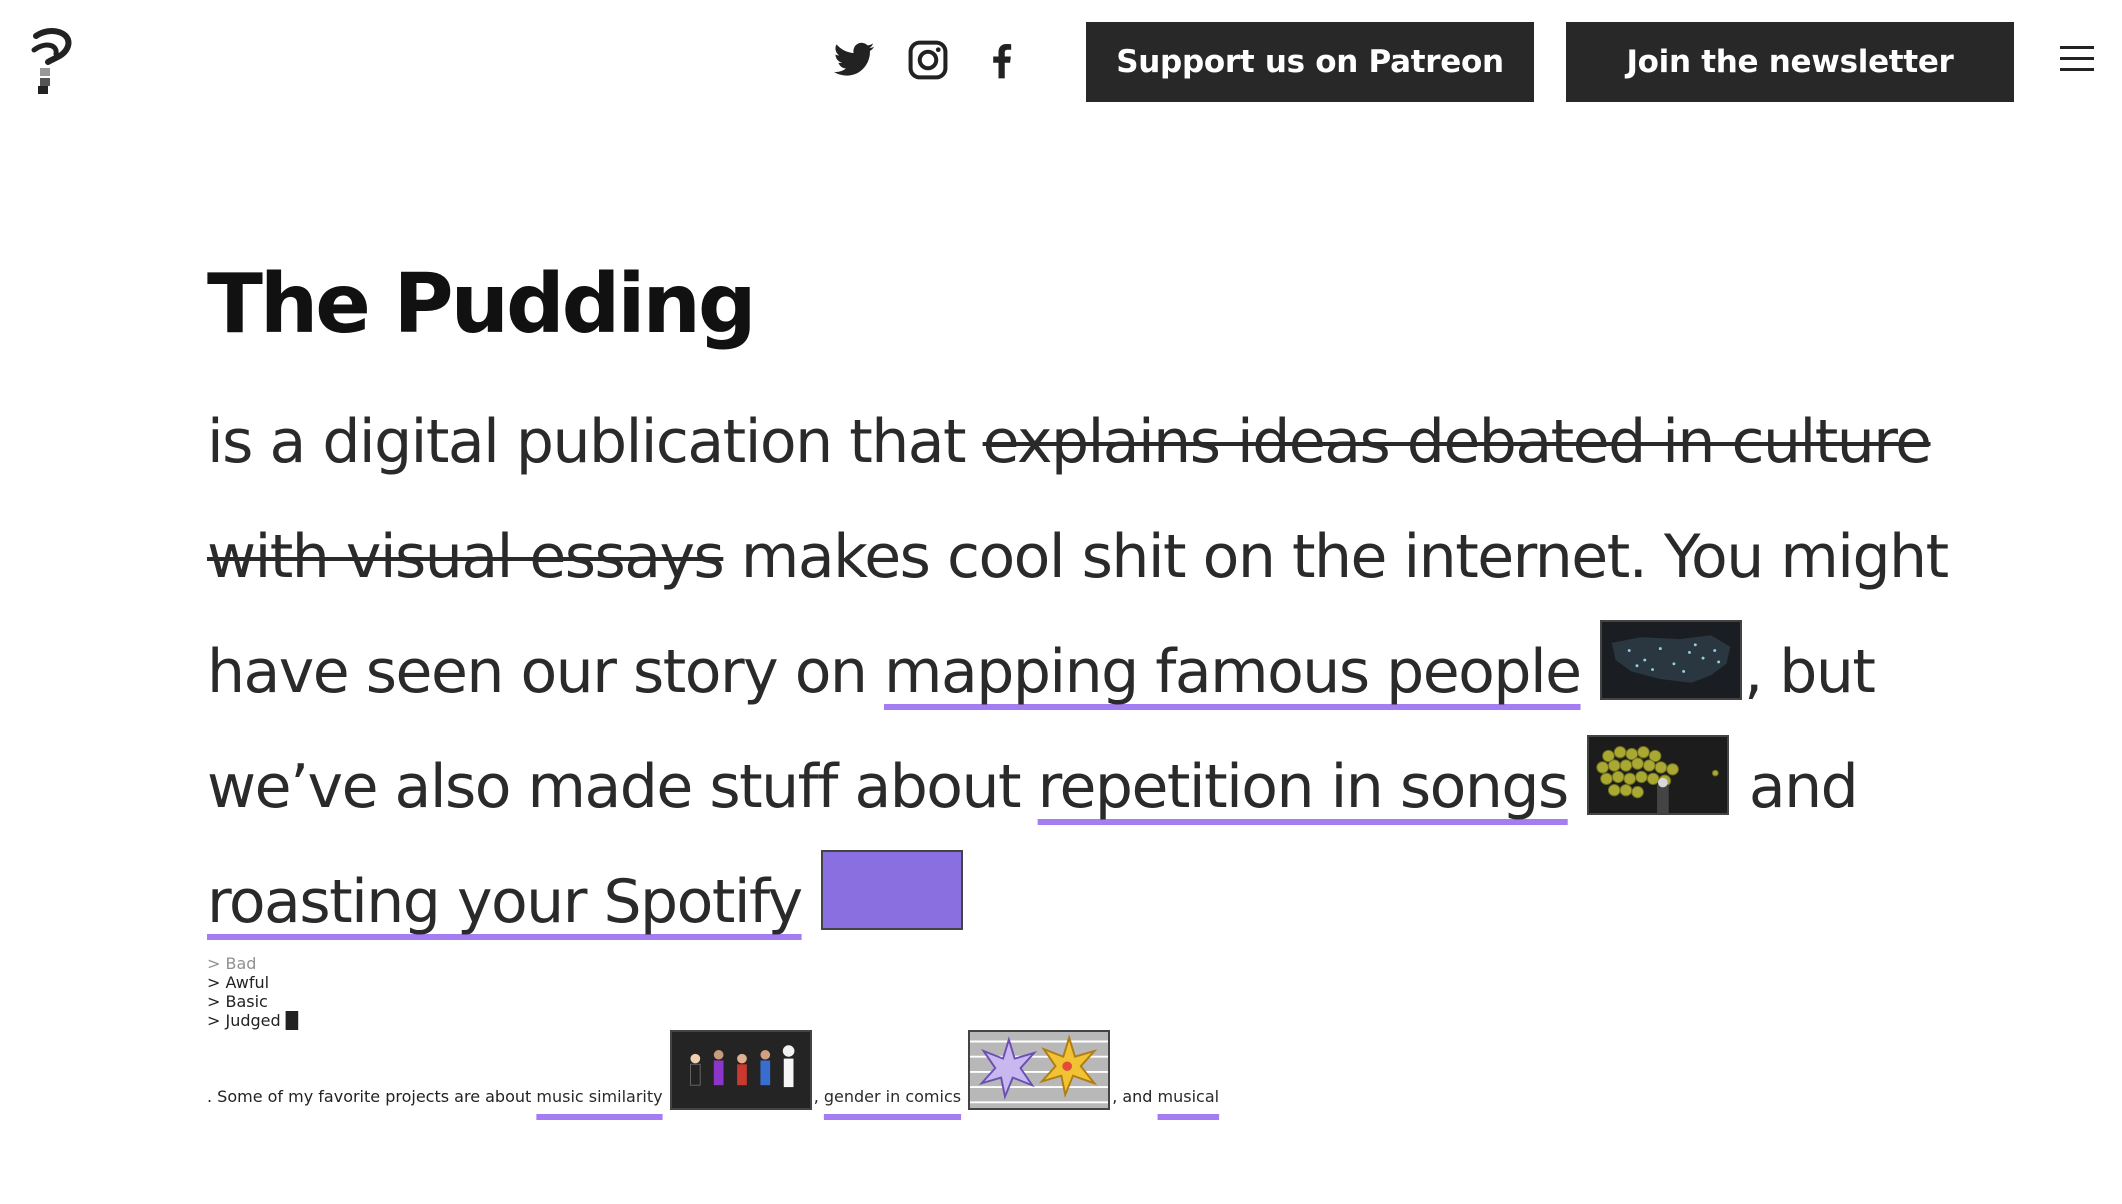 This screenshot has height=1204, width=2122. I want to click on body-text-5: ,, so click(818, 1096).